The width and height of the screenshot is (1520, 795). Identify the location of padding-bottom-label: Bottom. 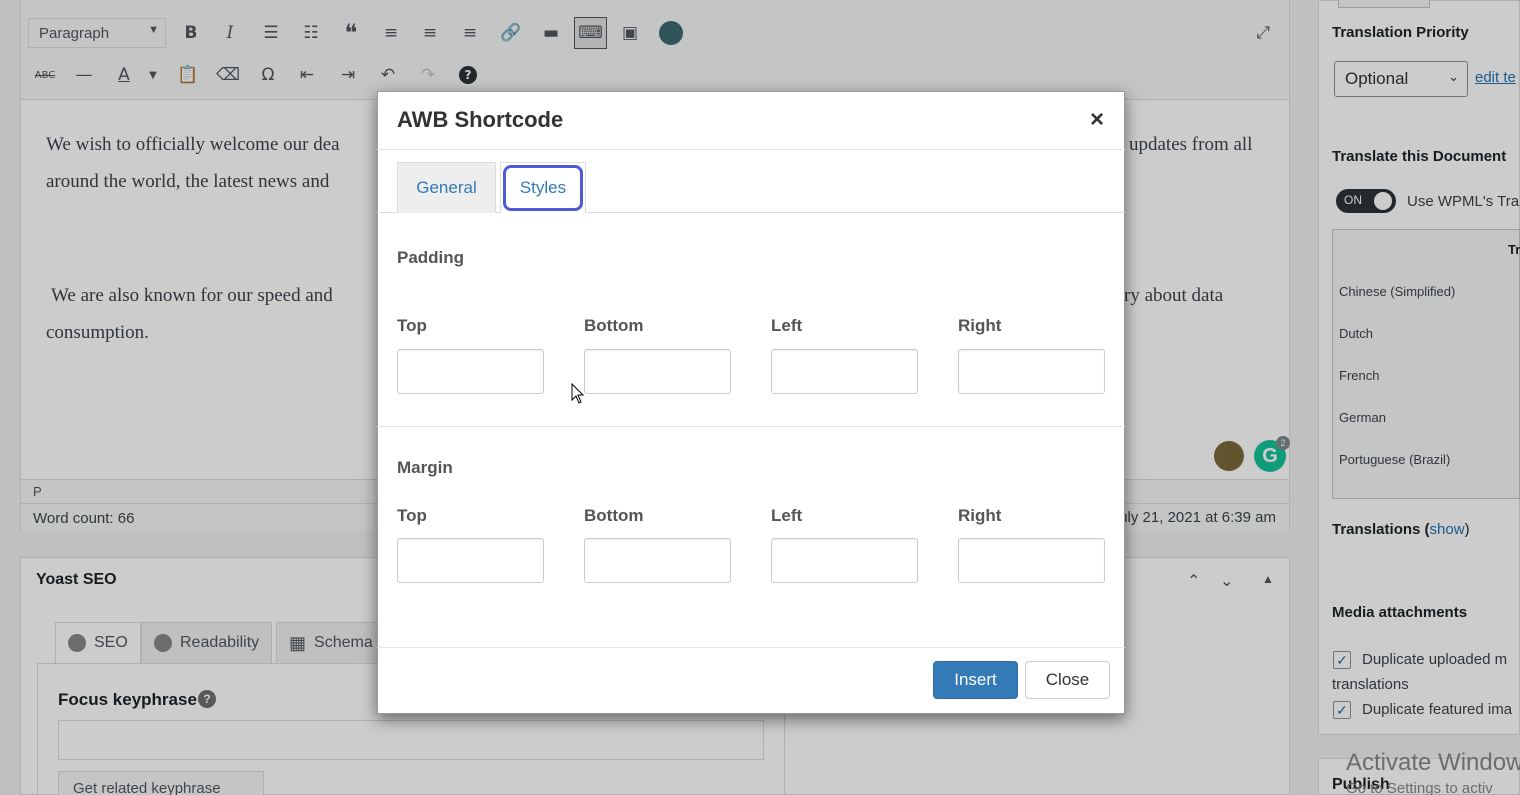
(614, 325).